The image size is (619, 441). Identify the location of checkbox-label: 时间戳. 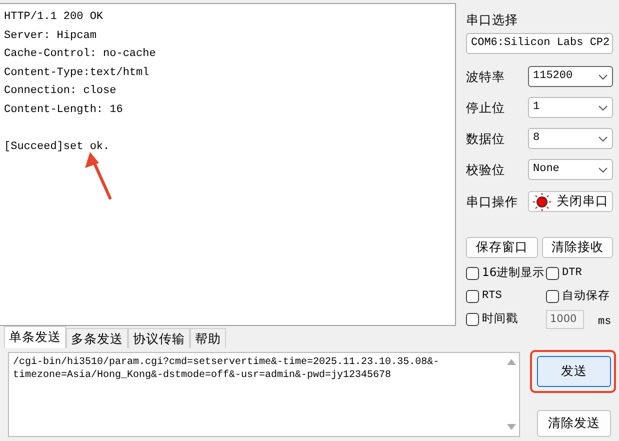
(500, 319).